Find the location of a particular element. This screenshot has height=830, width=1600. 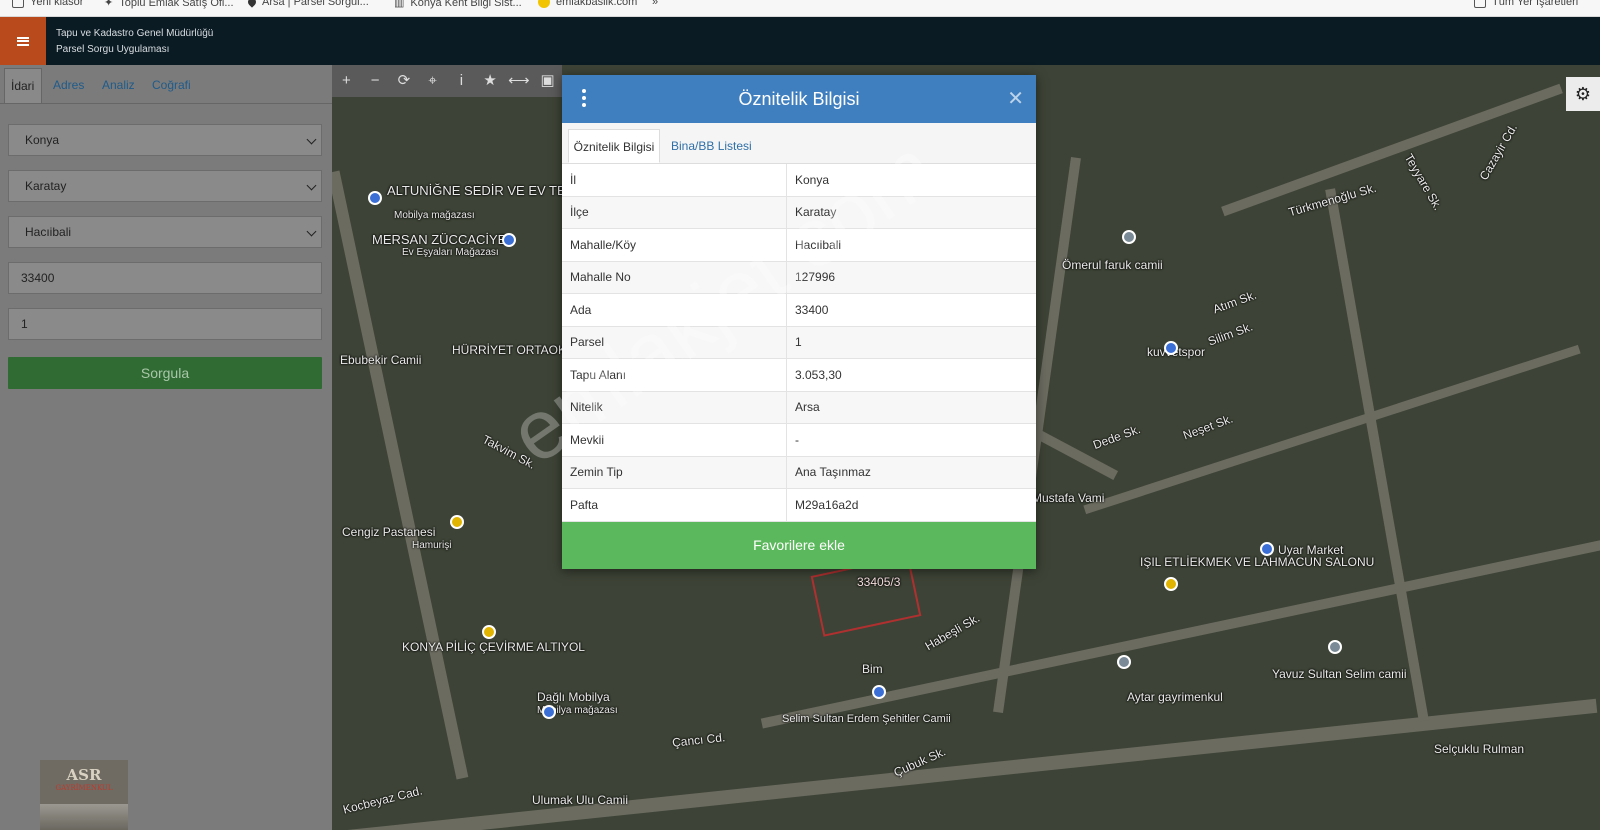

zoom-out-button: − is located at coordinates (375, 81).